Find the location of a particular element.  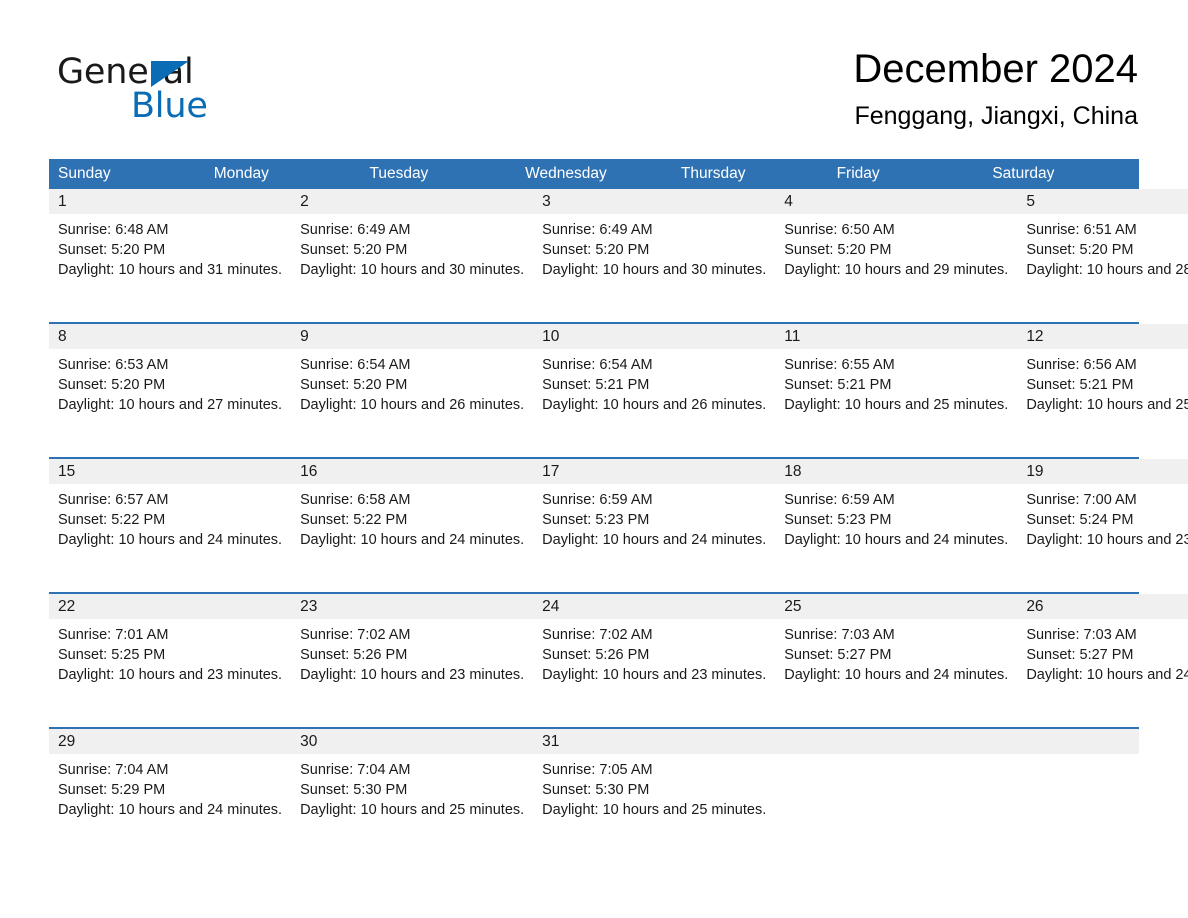

day-number: 23 is located at coordinates (309, 606).